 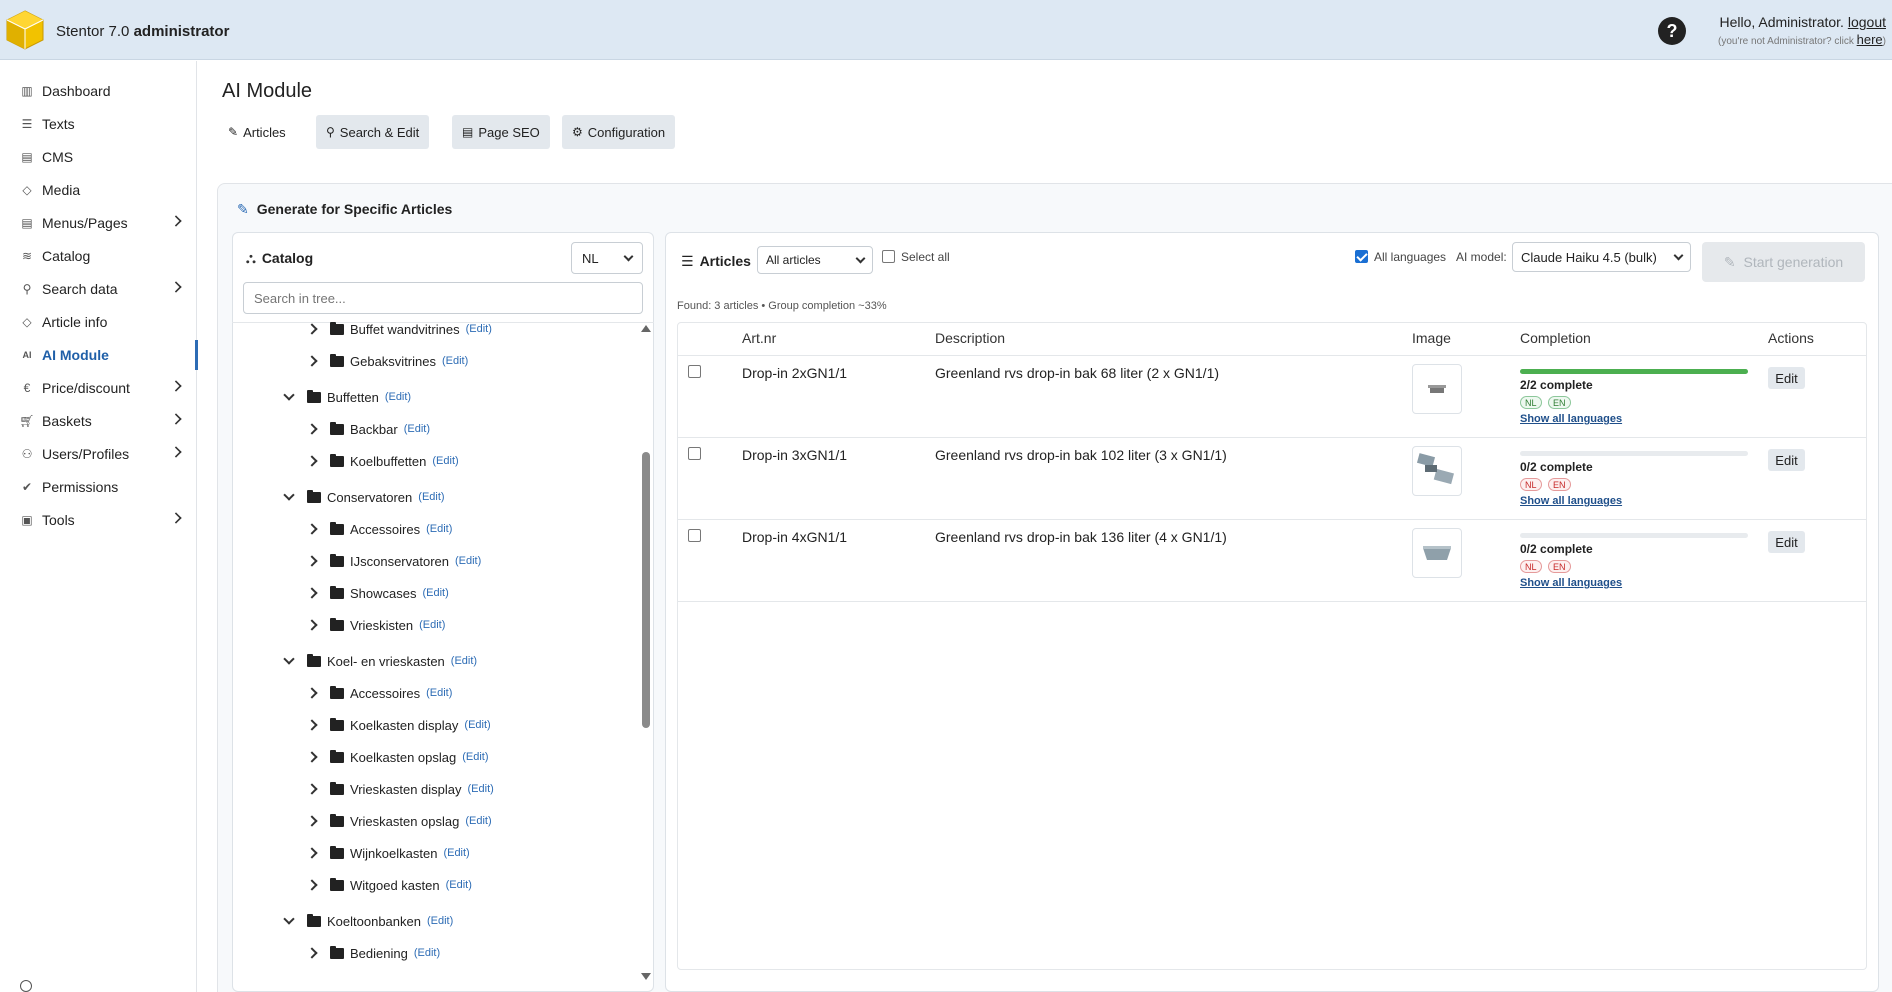 I want to click on tree-node: Koel- en vrieskasten (Edit), so click(x=380, y=661).